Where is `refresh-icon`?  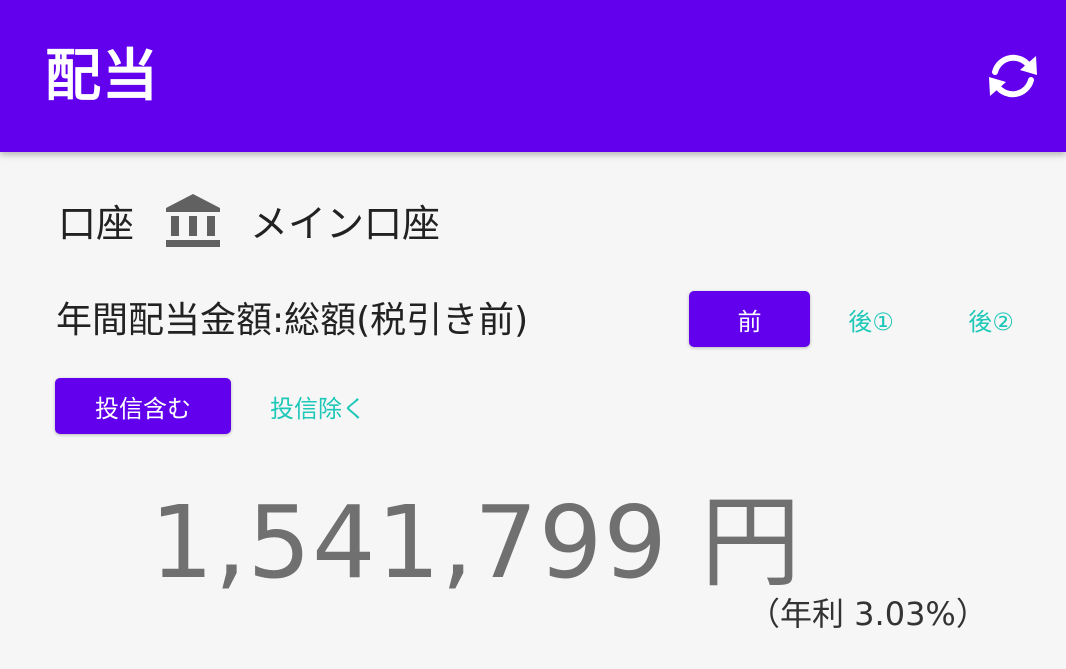
refresh-icon is located at coordinates (1013, 76).